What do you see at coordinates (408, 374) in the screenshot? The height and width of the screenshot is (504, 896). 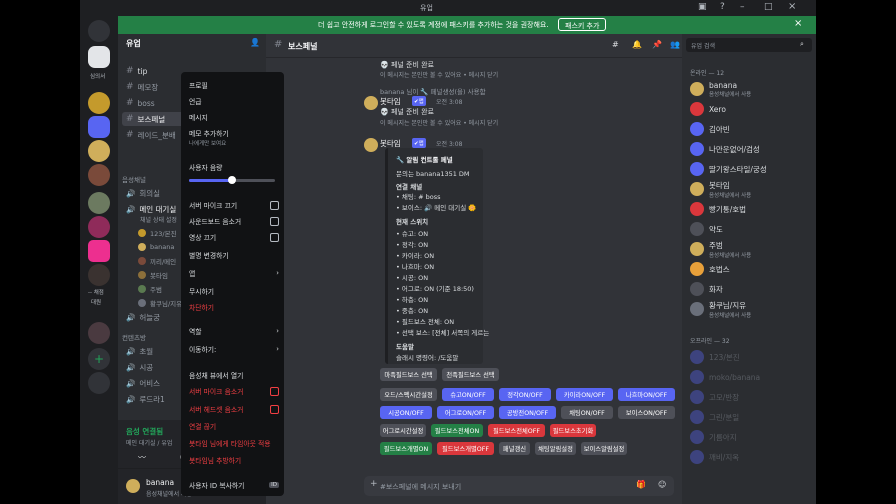 I see `panel-button: 마족필드보스 선택` at bounding box center [408, 374].